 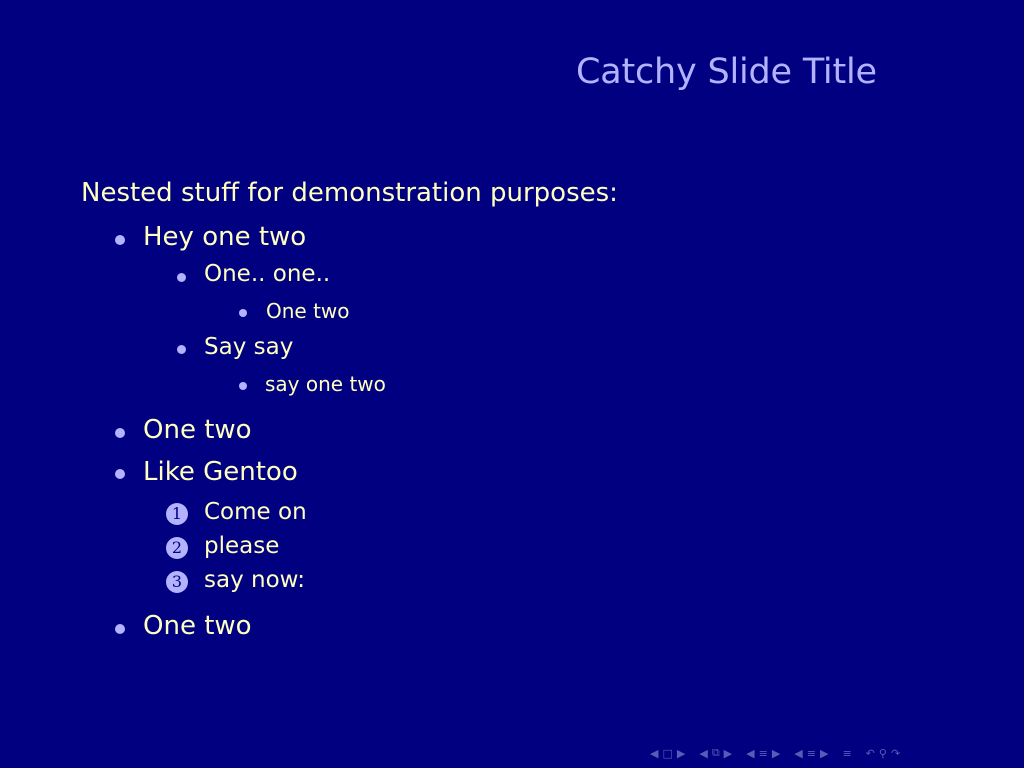 I want to click on enum-number-icon: 1, so click(x=177, y=514).